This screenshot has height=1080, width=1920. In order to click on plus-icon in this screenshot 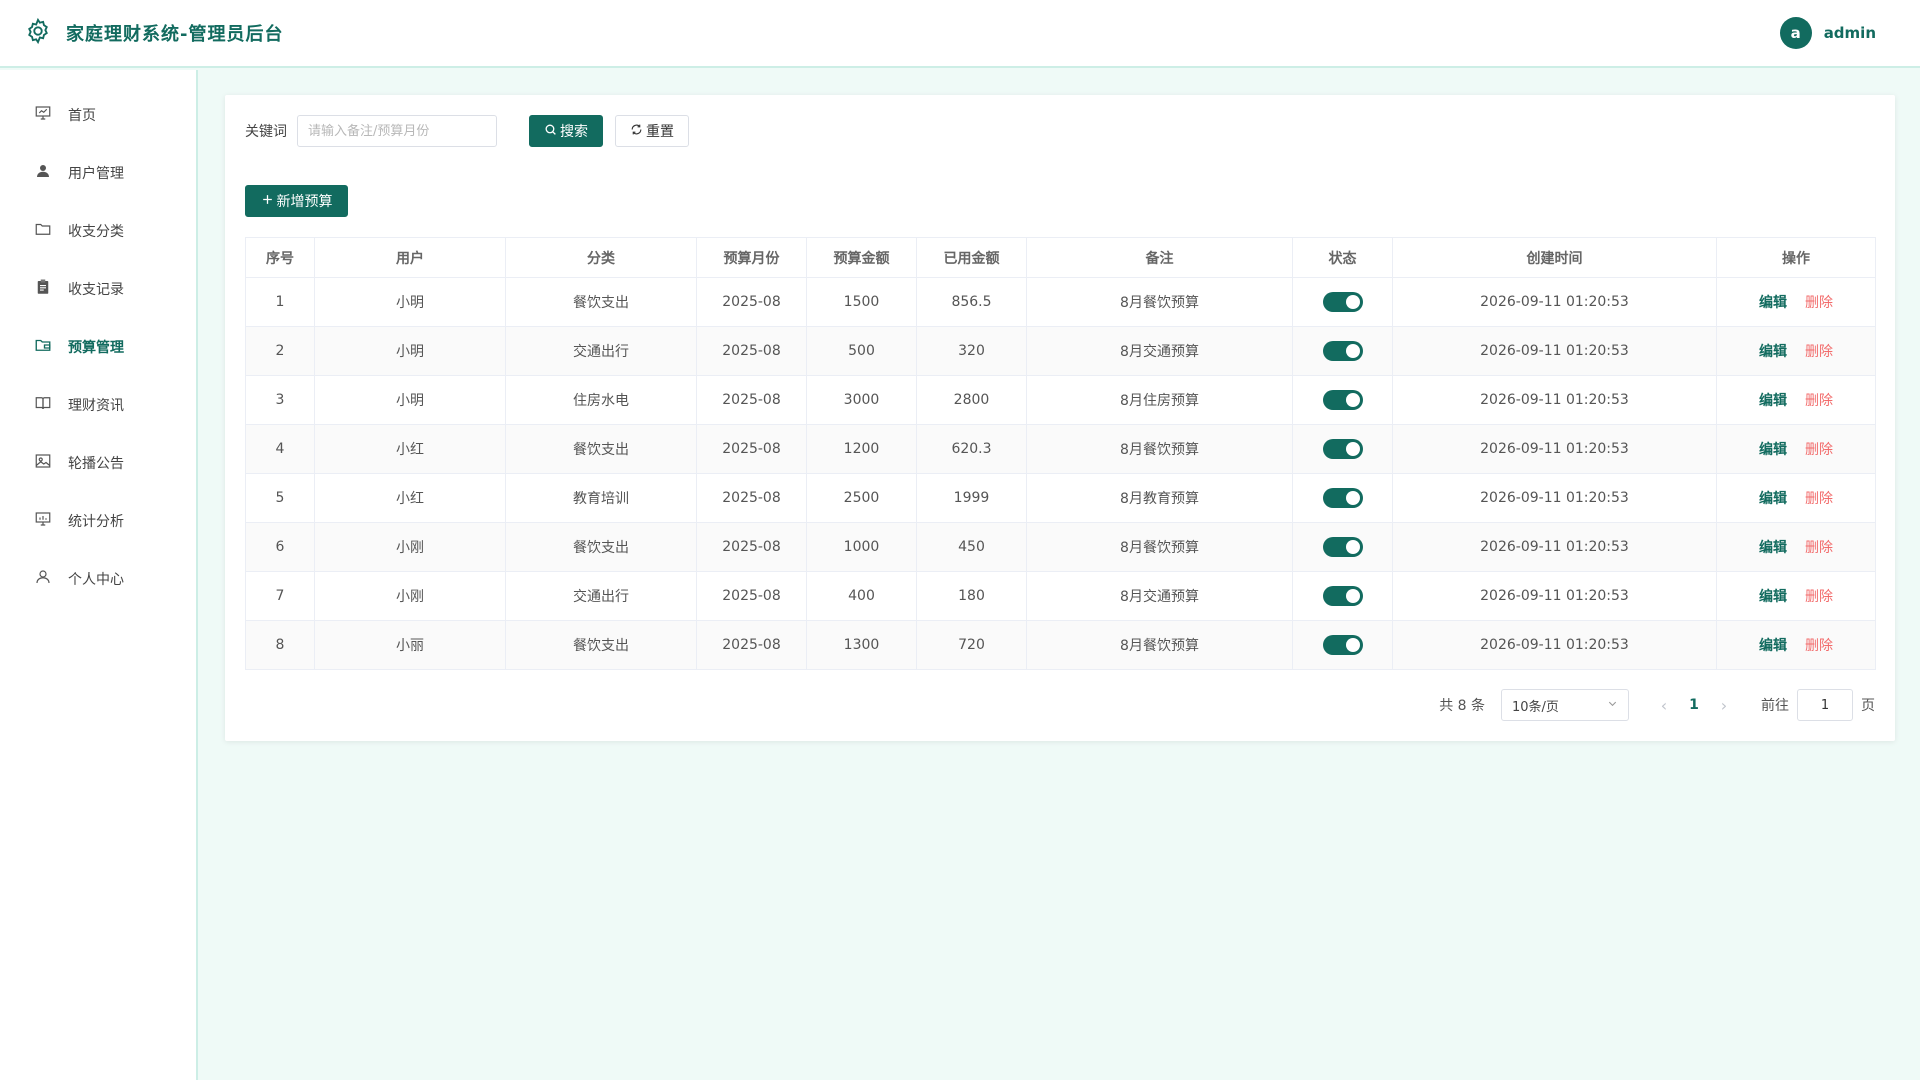, I will do `click(267, 201)`.